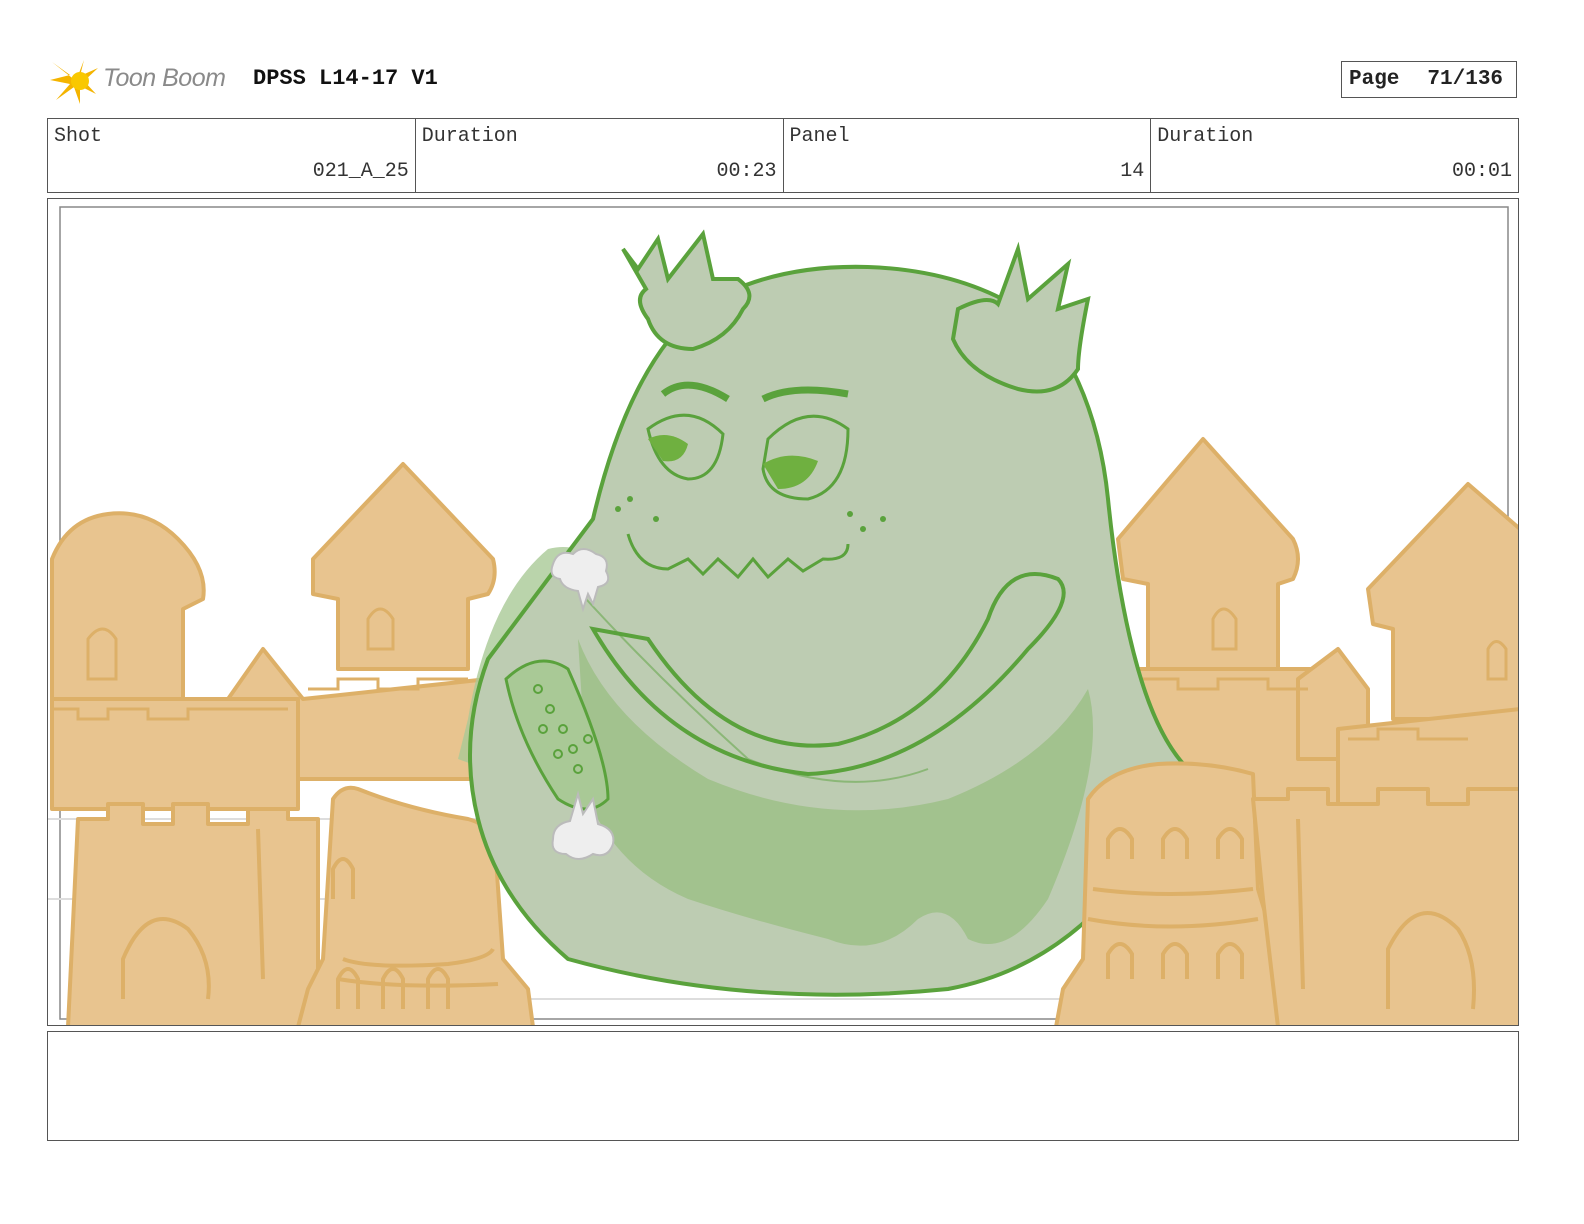  Describe the element at coordinates (783, 1086) in the screenshot. I see `notes-box` at that location.